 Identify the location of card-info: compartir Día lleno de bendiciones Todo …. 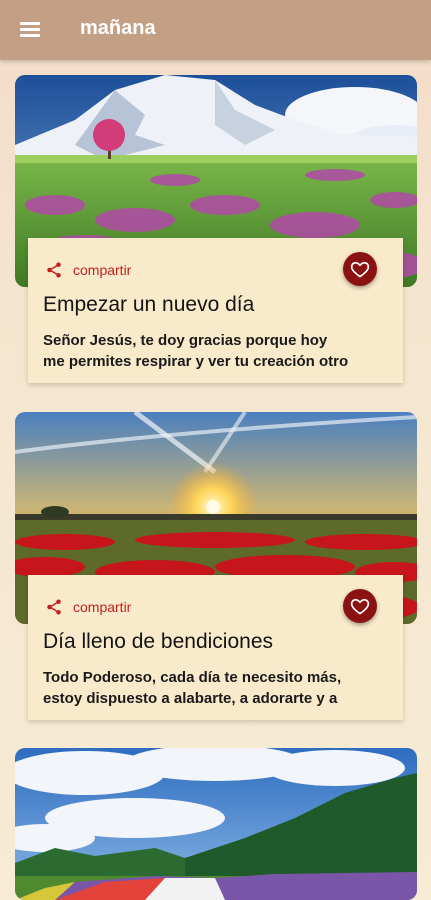
(215, 647).